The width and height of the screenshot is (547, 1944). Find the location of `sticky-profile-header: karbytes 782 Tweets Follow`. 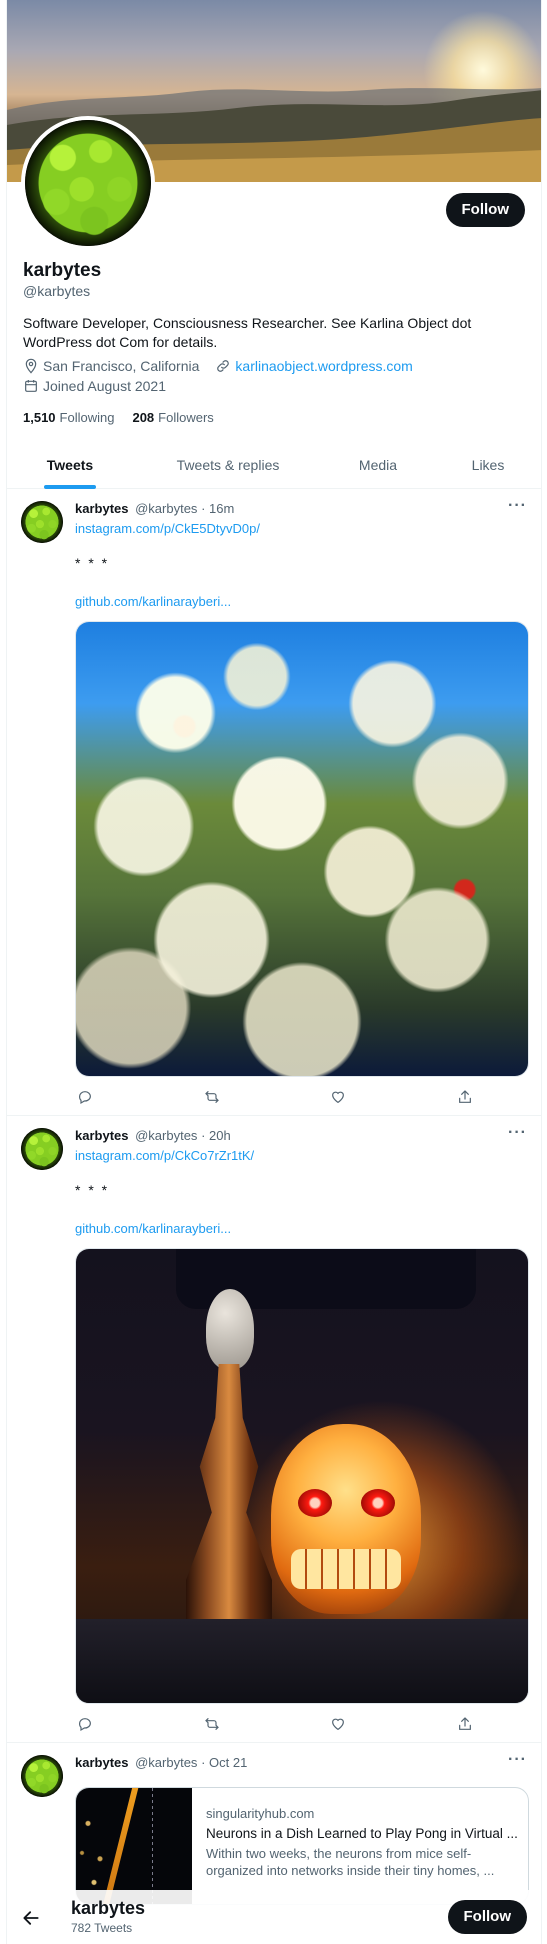

sticky-profile-header: karbytes 782 Tweets Follow is located at coordinates (274, 1917).